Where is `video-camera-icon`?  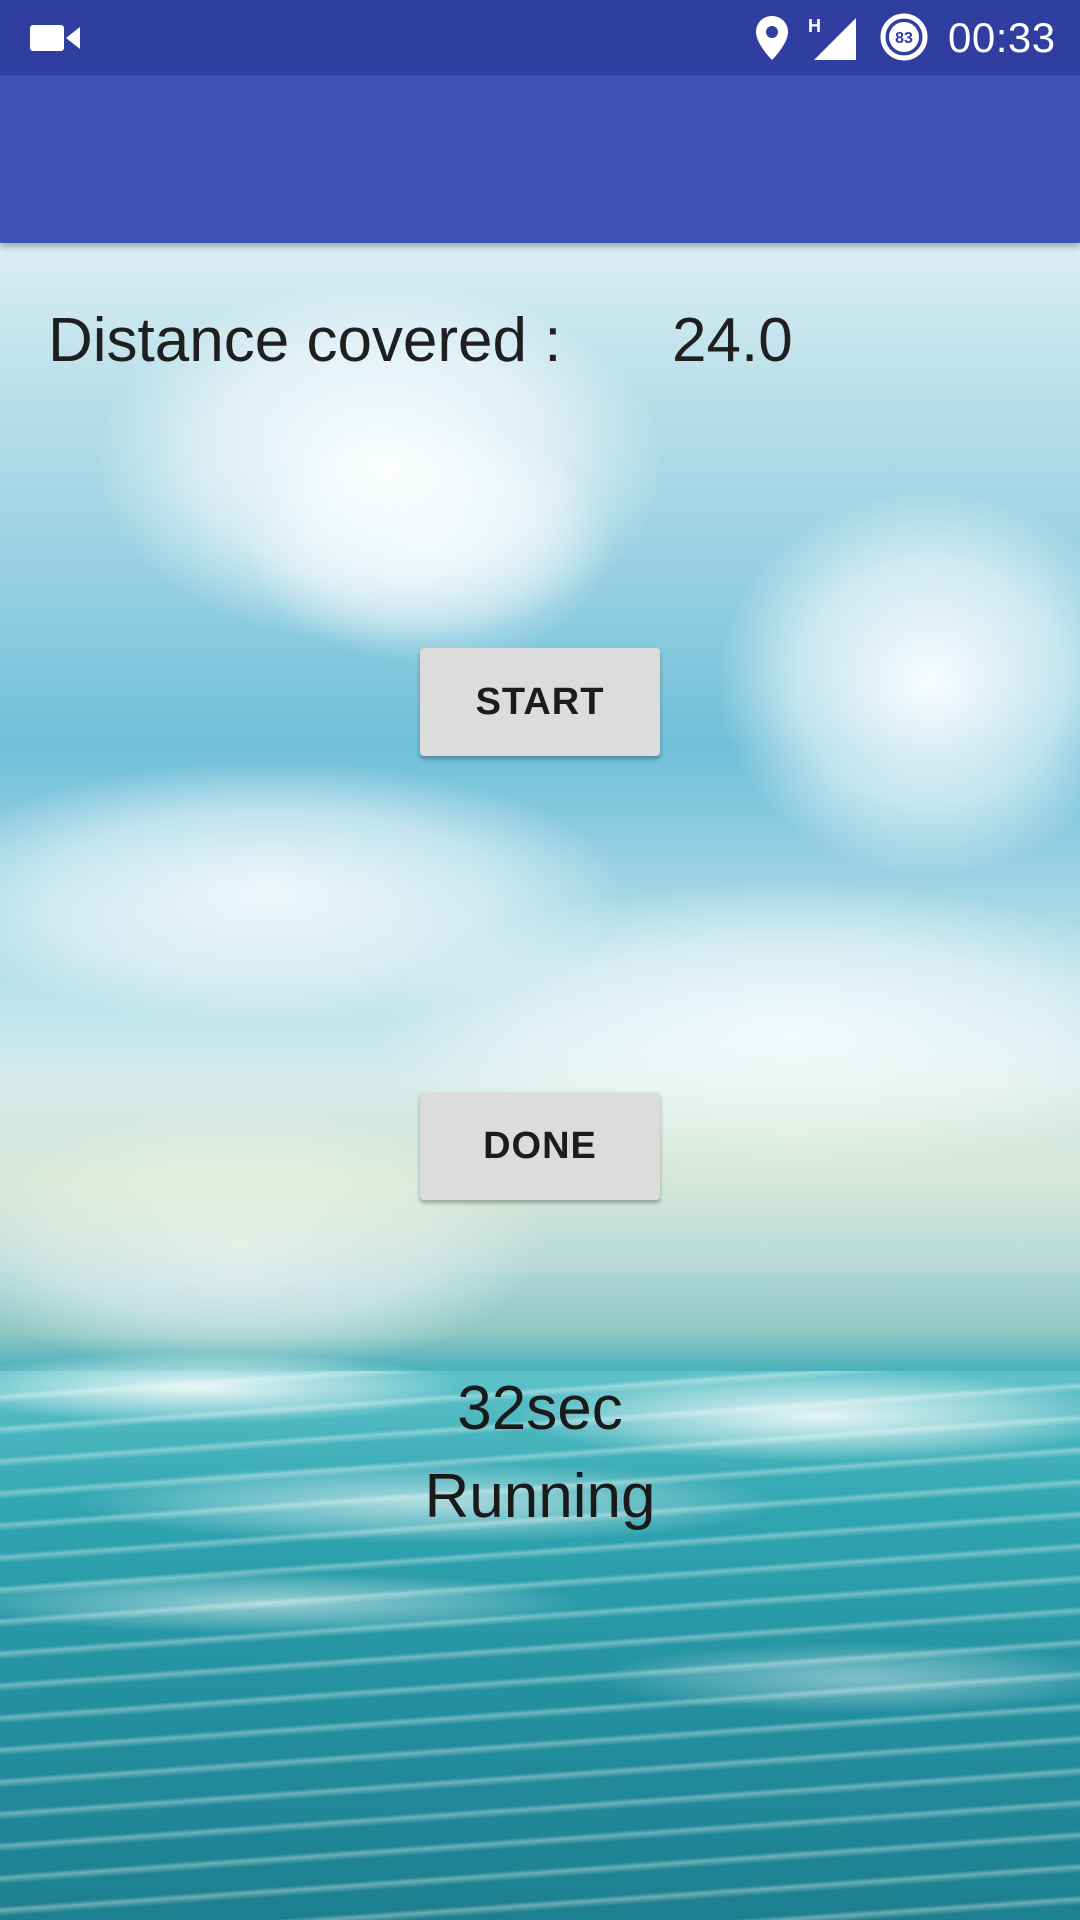 video-camera-icon is located at coordinates (55, 38).